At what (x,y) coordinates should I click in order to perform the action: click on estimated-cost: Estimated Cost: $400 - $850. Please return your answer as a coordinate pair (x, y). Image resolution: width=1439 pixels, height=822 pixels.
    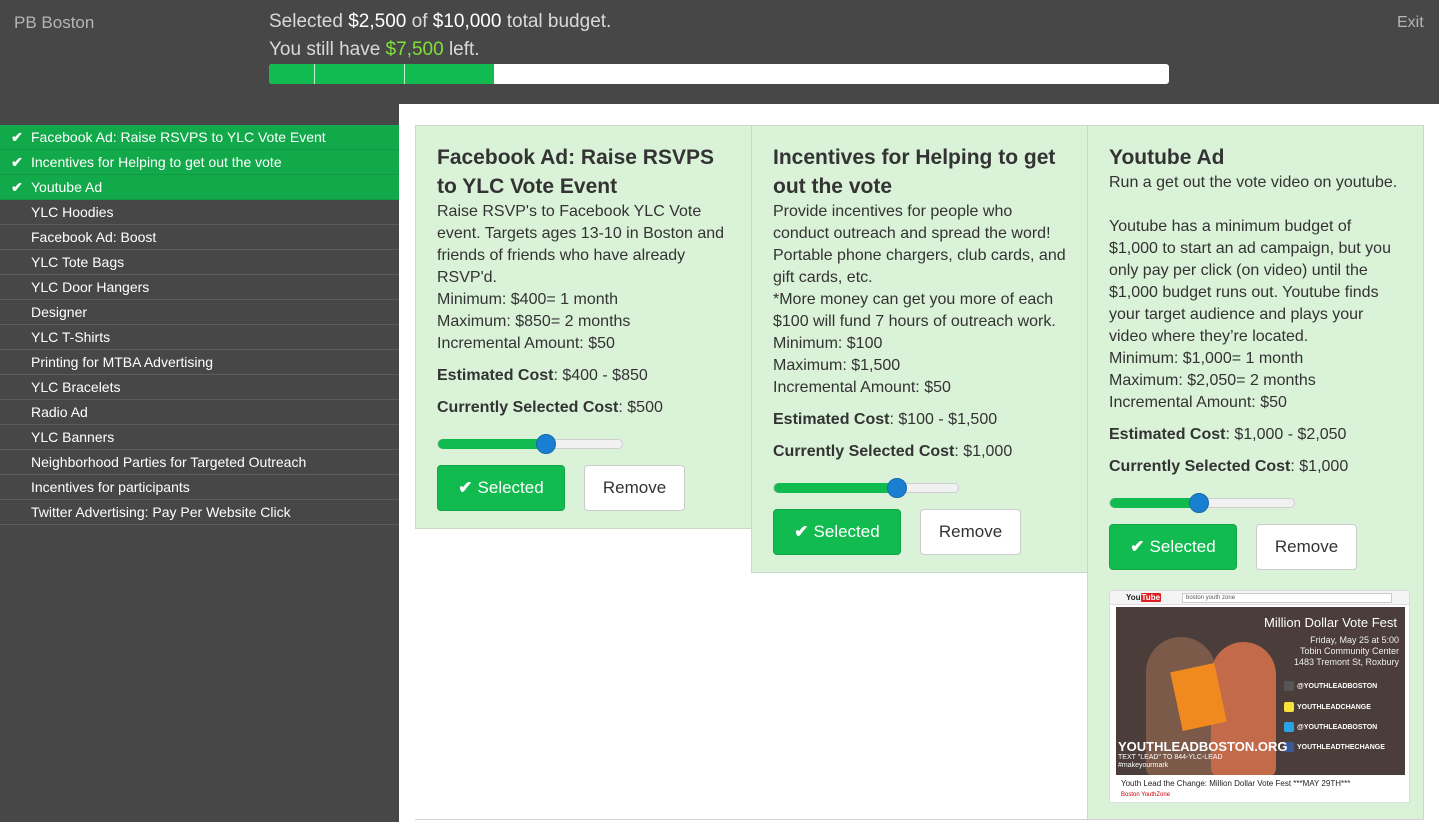
    Looking at the image, I should click on (542, 375).